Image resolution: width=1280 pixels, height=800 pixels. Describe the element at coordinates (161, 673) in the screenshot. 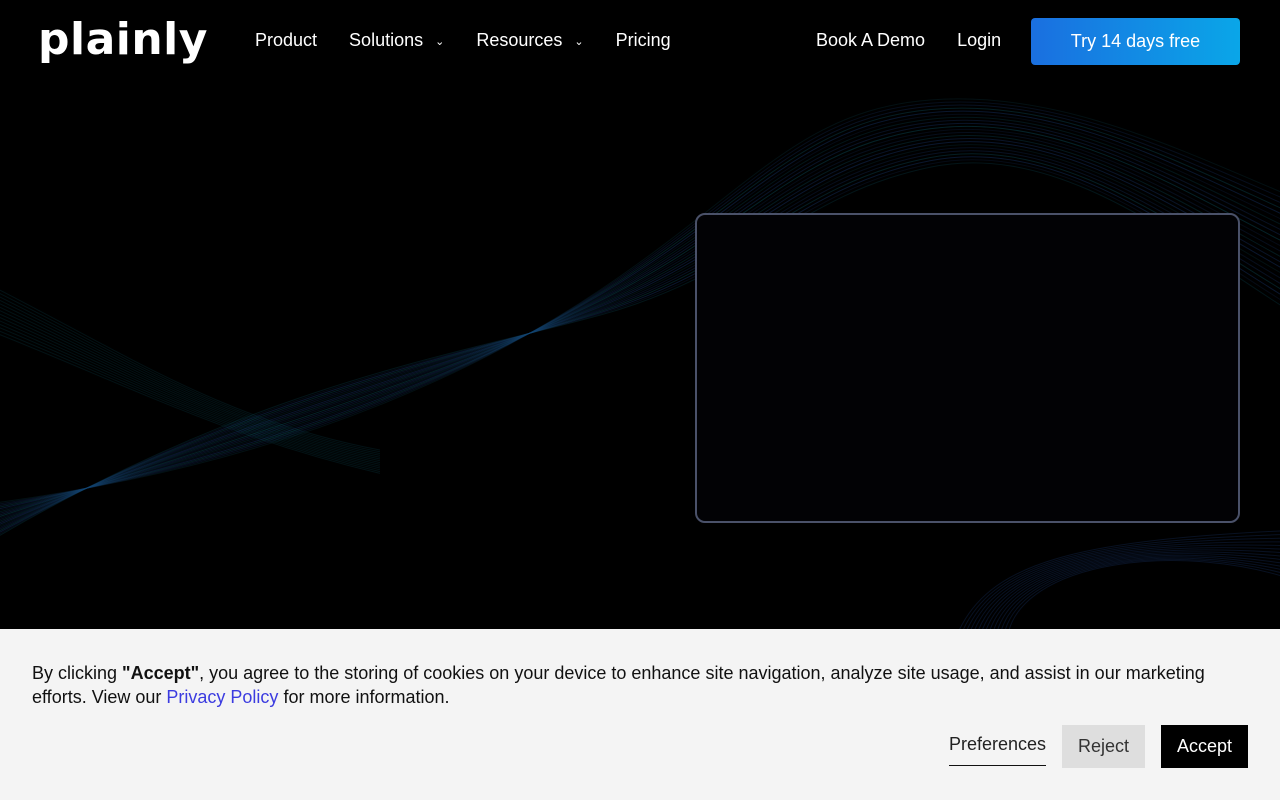

I see `cookie-text-accept-quote: "Accept"` at that location.